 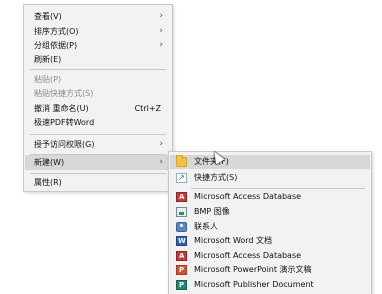 I want to click on submenu-item-label: 联系人, so click(x=206, y=226).